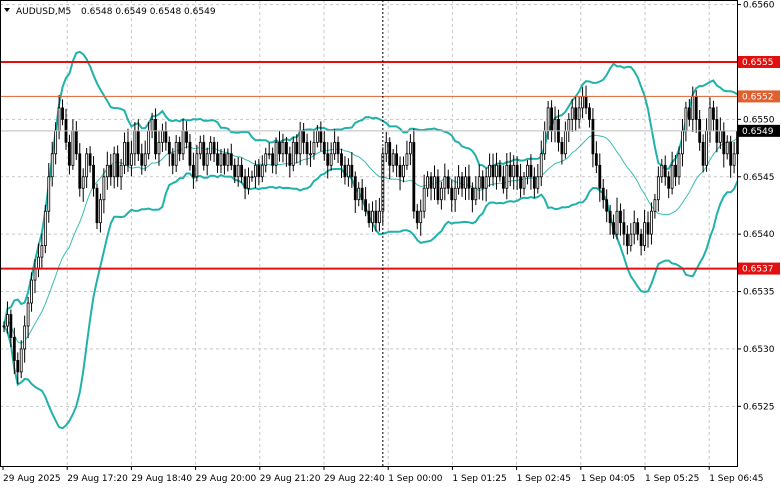  I want to click on time-tick-label: 1 Sep 00:00, so click(415, 479).